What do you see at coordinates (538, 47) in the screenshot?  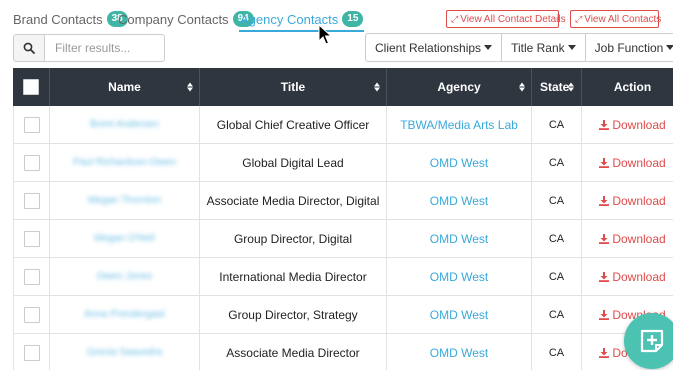 I see `title-rank-label: Title Rank` at bounding box center [538, 47].